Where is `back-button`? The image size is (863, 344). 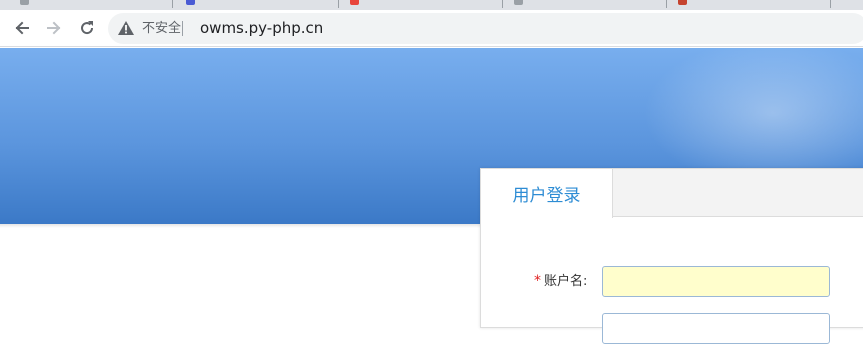
back-button is located at coordinates (22, 28).